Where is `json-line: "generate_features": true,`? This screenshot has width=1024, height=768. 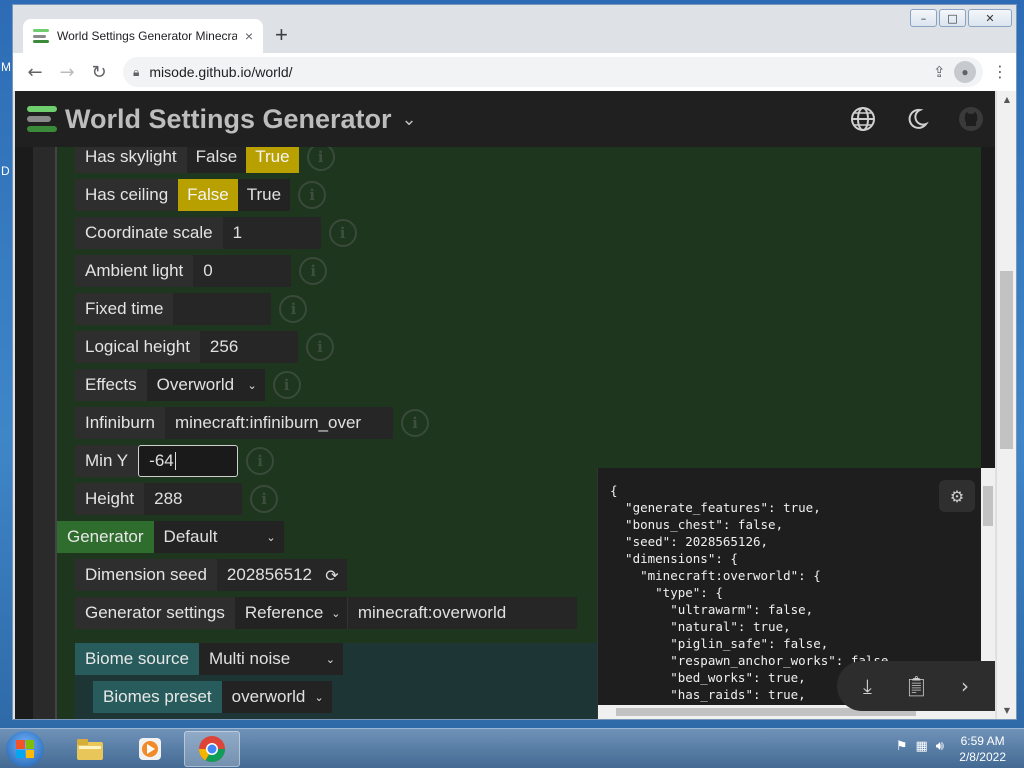 json-line: "generate_features": true, is located at coordinates (715, 507).